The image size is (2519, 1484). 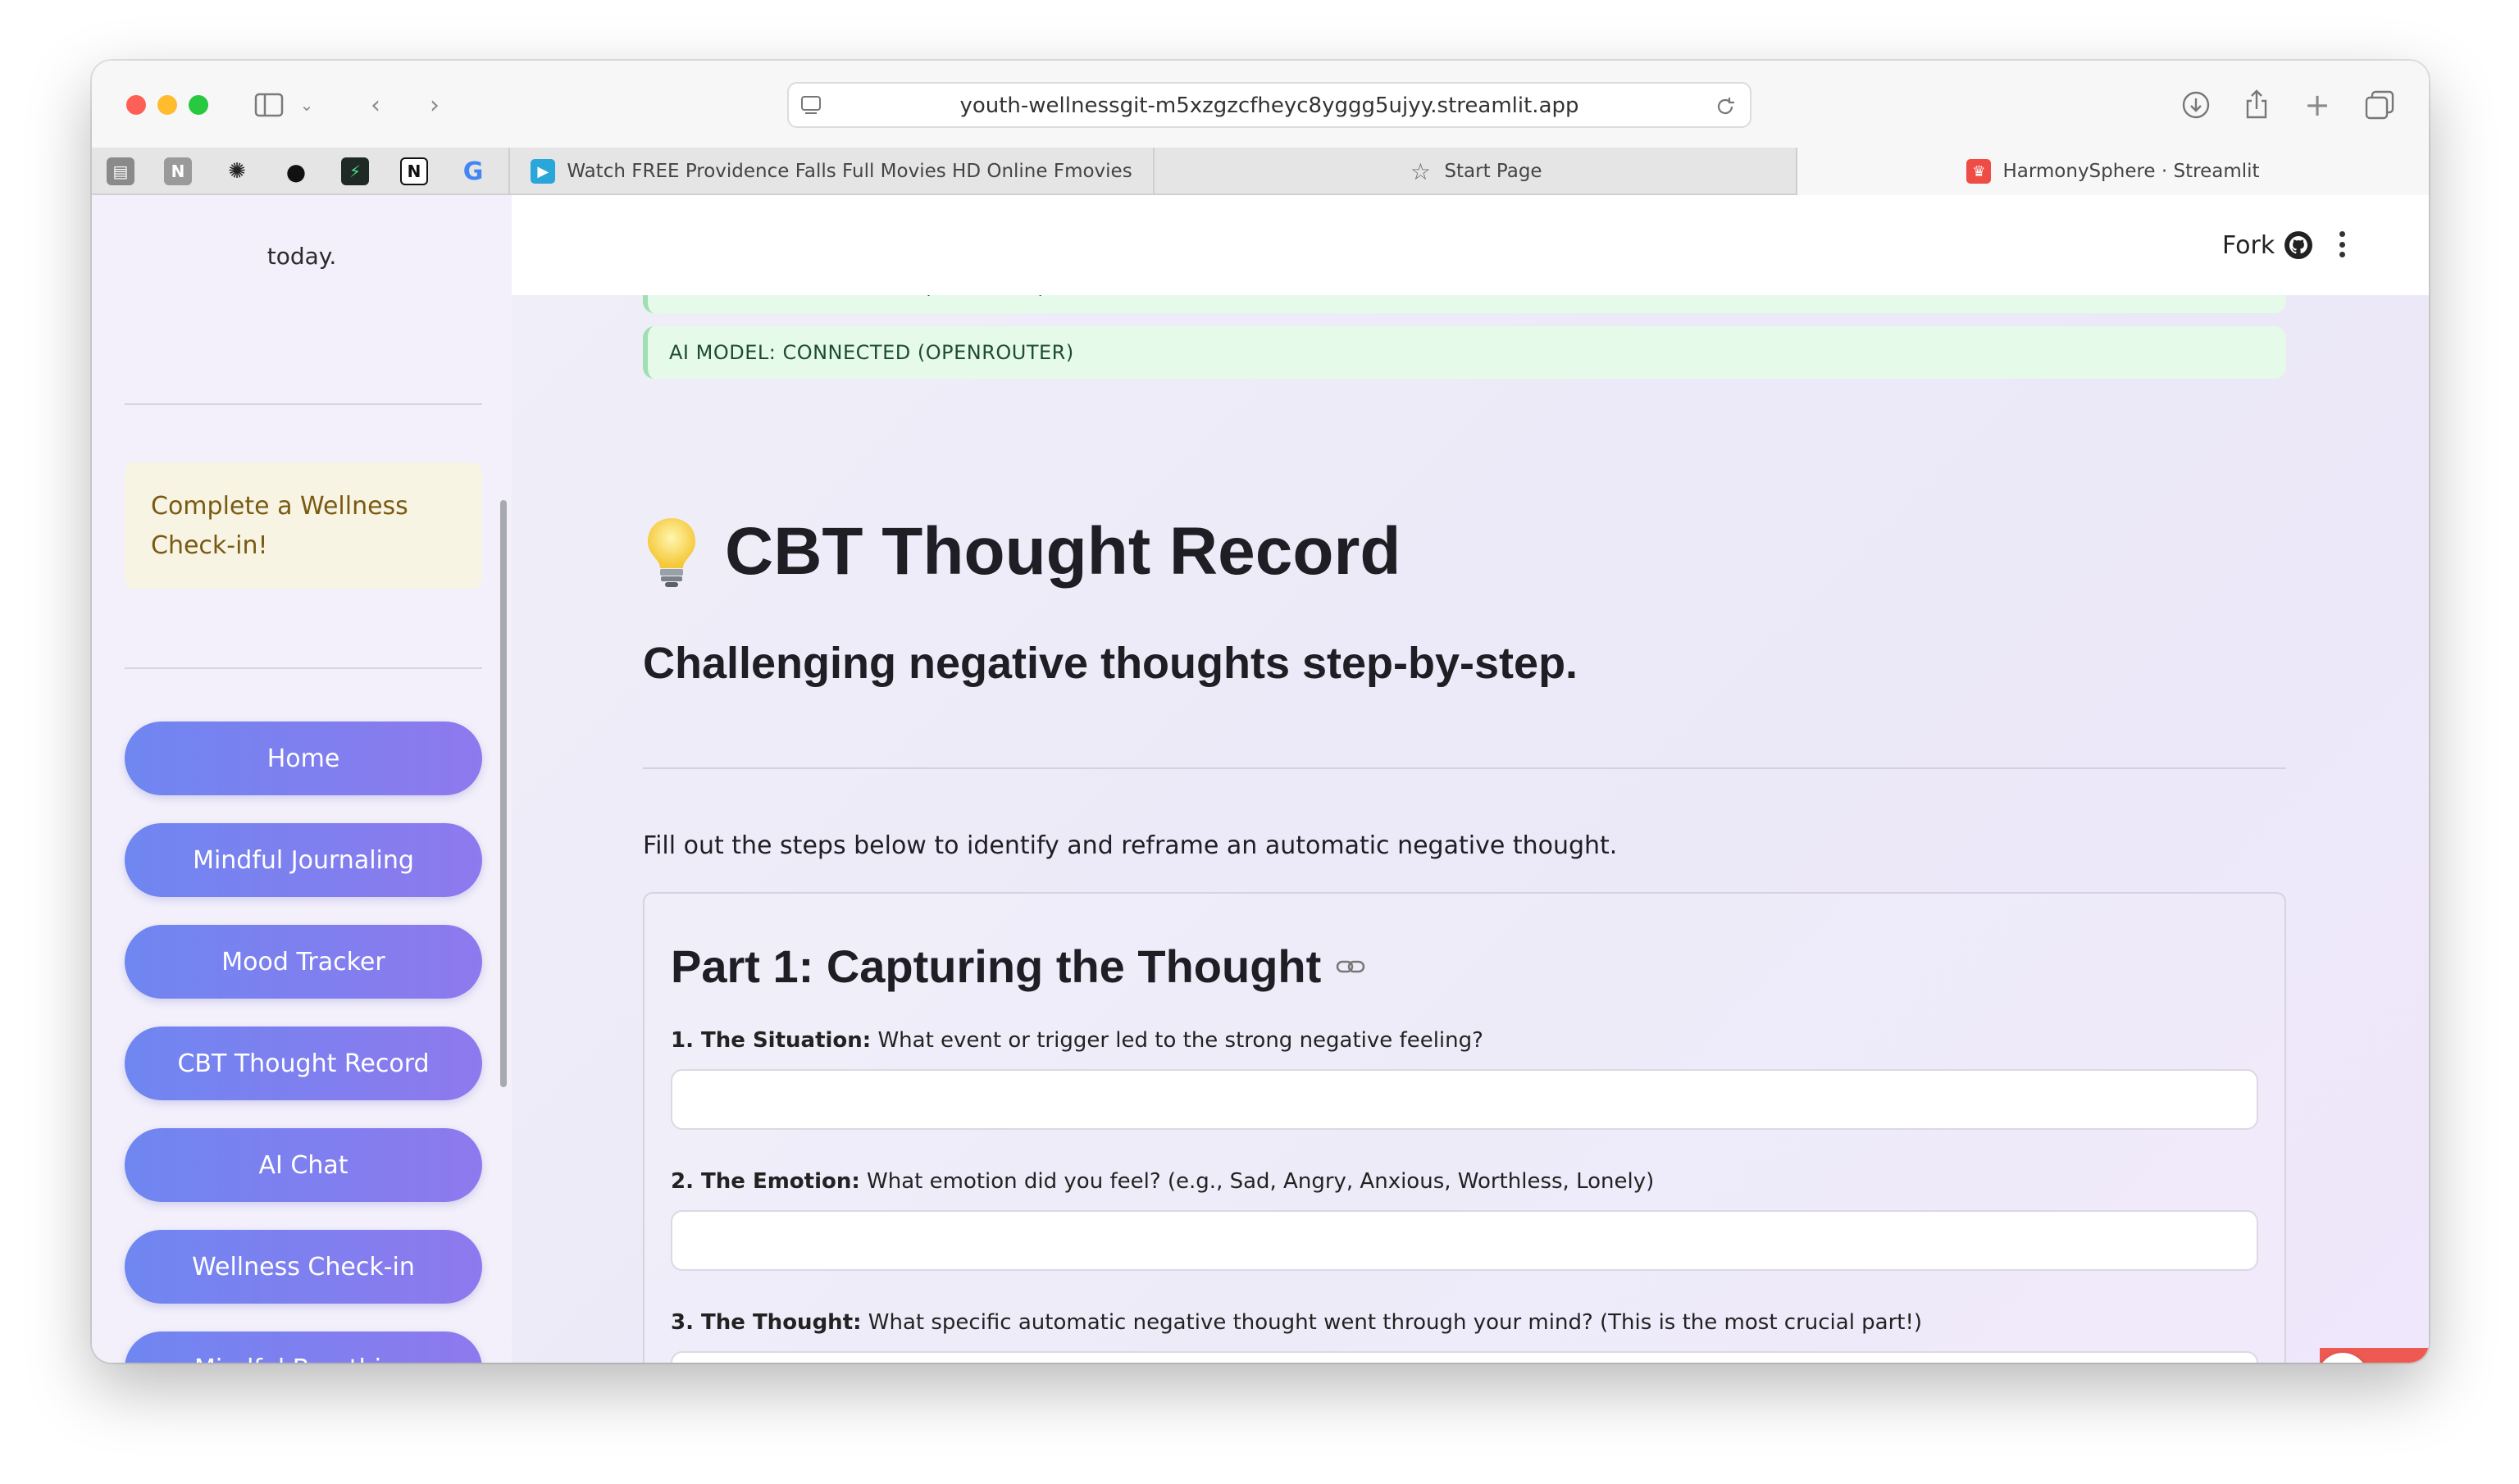 I want to click on fmovies-favicon-icon: ▶, so click(x=543, y=171).